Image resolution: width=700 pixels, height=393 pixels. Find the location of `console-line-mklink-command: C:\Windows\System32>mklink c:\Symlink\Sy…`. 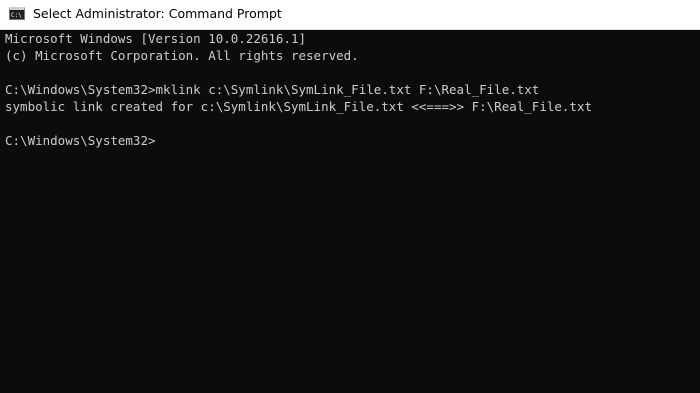

console-line-mklink-command: C:\Windows\System32>mklink c:\Symlink\Sy… is located at coordinates (272, 89).